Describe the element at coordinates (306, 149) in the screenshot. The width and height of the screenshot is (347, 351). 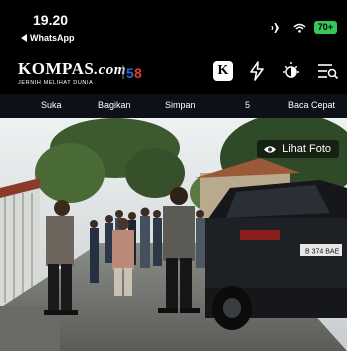
I see `view-photo-label: Lihat Foto` at that location.